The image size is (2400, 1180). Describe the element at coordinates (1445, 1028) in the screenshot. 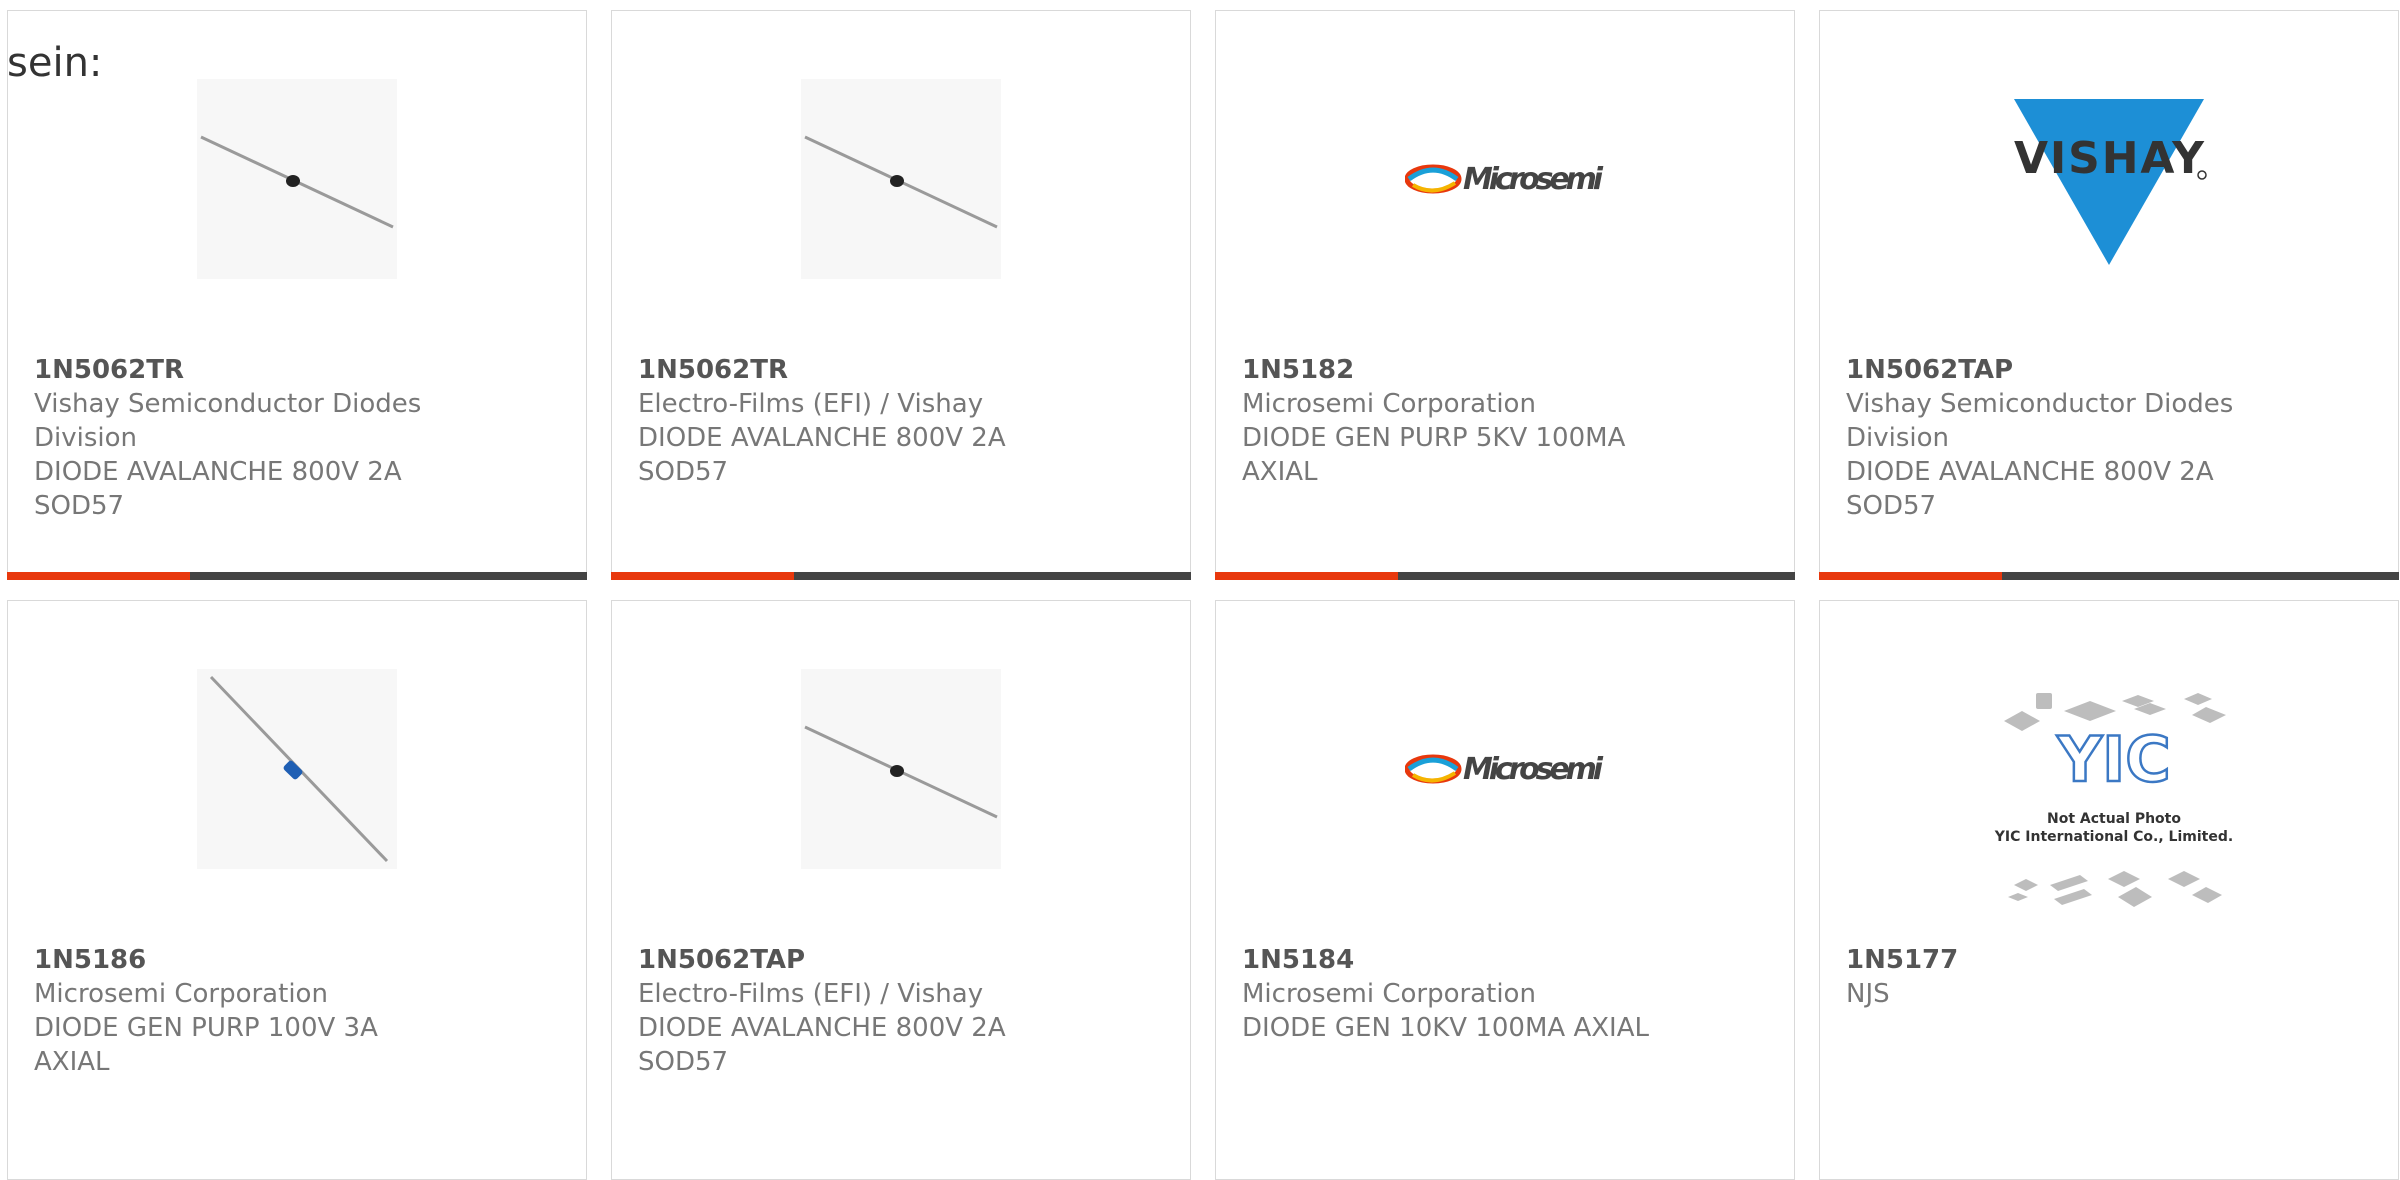

I see `description: DIODE GEN 10KV 100MA AXIAL` at that location.